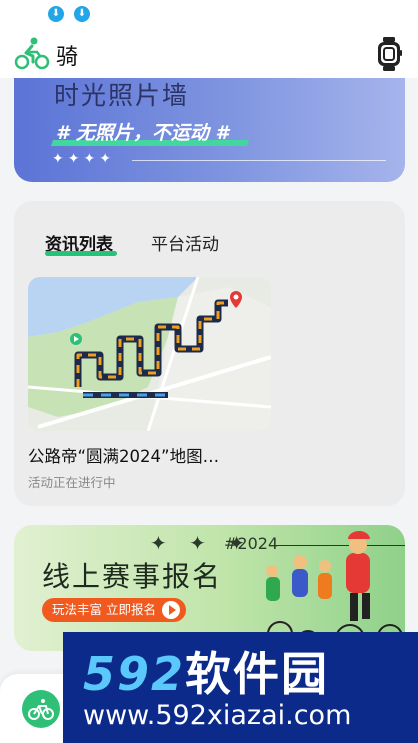  Describe the element at coordinates (257, 674) in the screenshot. I see `watermark-logo-text: 软件园` at that location.